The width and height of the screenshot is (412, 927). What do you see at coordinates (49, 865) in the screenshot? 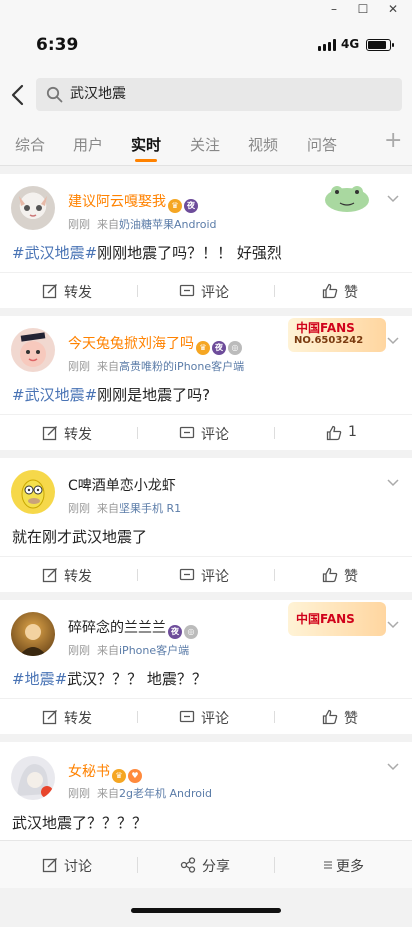
I see `edit-icon` at bounding box center [49, 865].